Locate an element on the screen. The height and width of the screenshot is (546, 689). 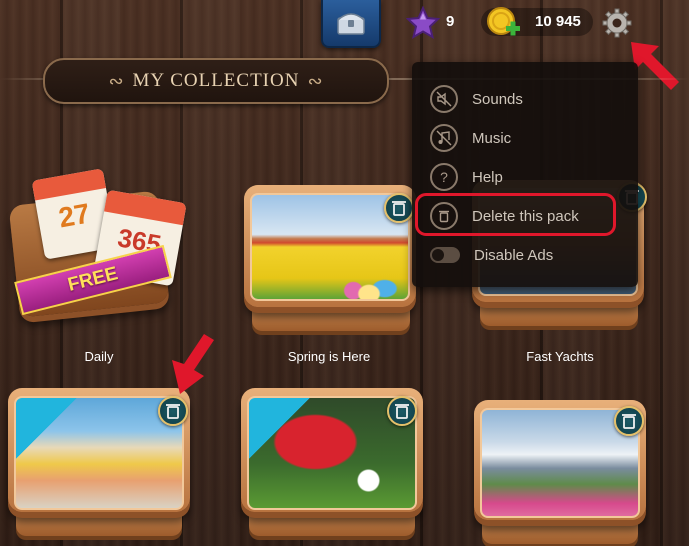
pack-label: Daily is located at coordinates (99, 356).